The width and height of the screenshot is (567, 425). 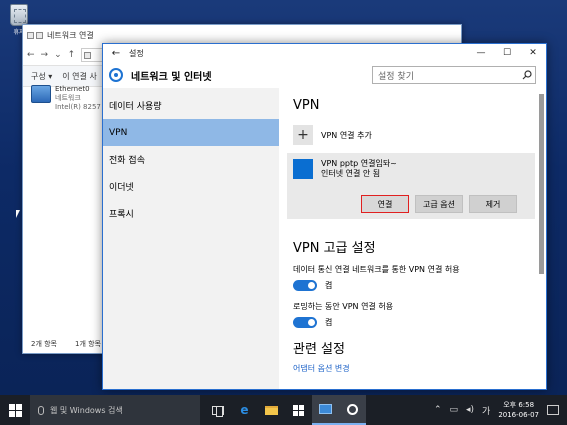 What do you see at coordinates (324, 53) in the screenshot?
I see `settings-titlebar: ← 설정 — ☐ ✕` at bounding box center [324, 53].